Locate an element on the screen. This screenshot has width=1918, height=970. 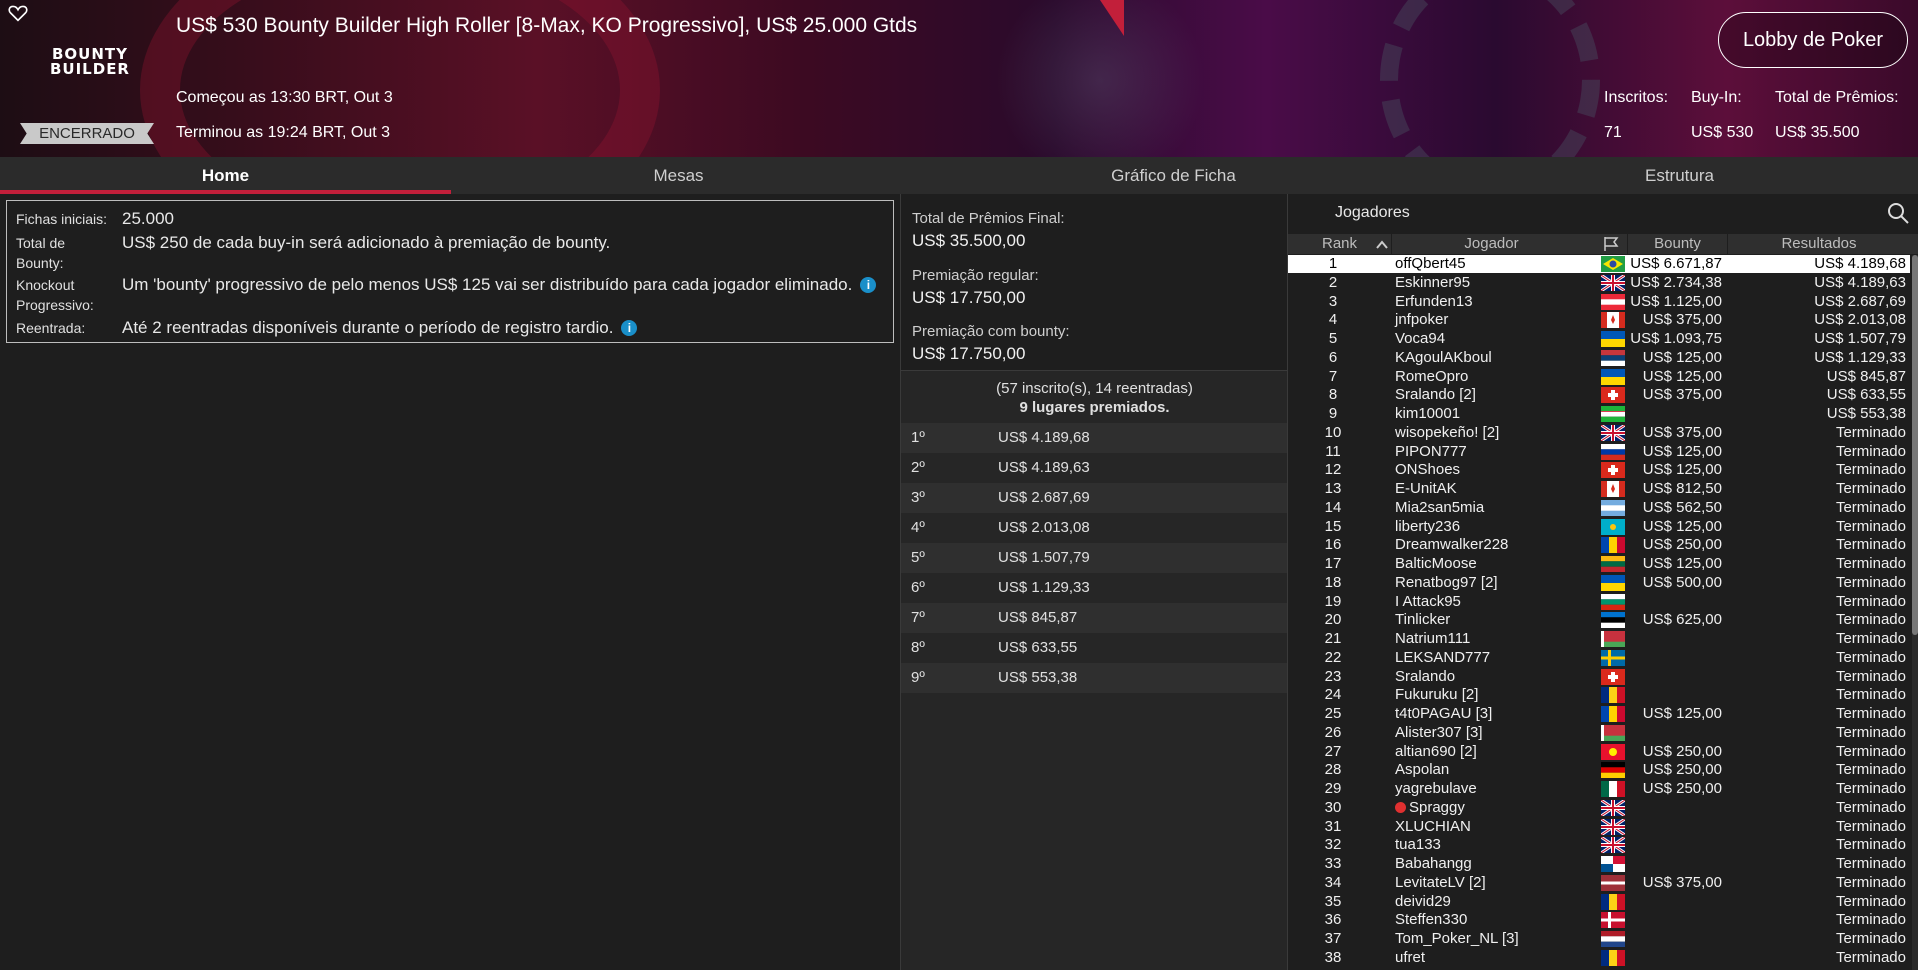
kz-flag-icon is located at coordinates (1613, 526).